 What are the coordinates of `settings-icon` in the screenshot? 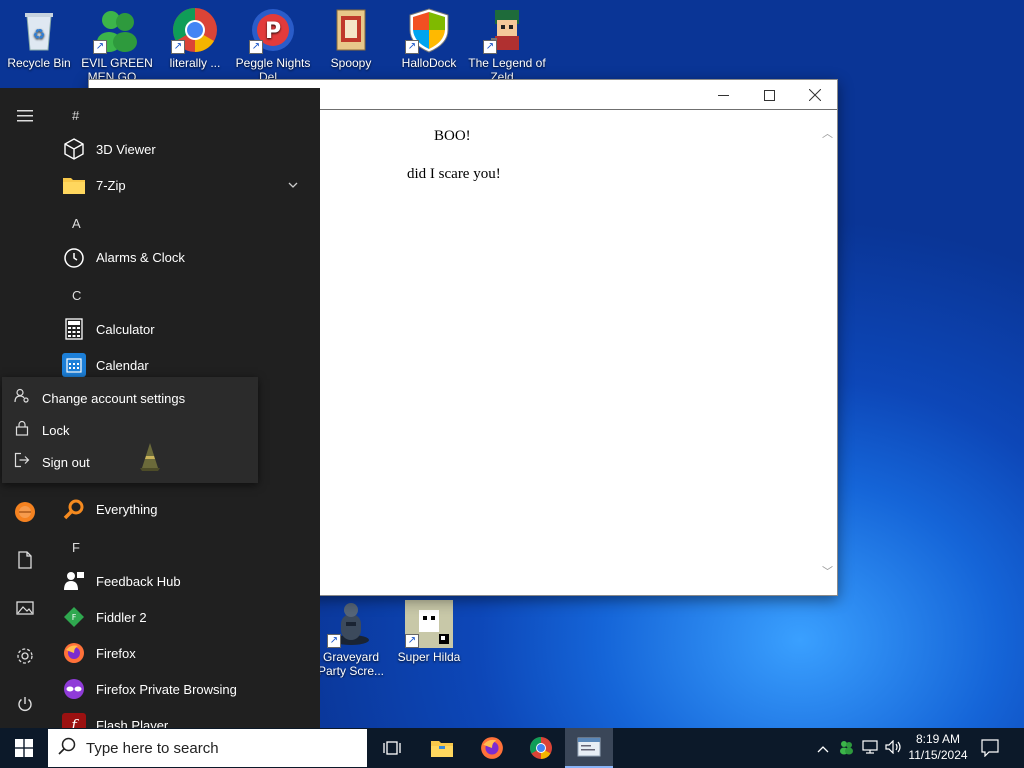 It's located at (25, 656).